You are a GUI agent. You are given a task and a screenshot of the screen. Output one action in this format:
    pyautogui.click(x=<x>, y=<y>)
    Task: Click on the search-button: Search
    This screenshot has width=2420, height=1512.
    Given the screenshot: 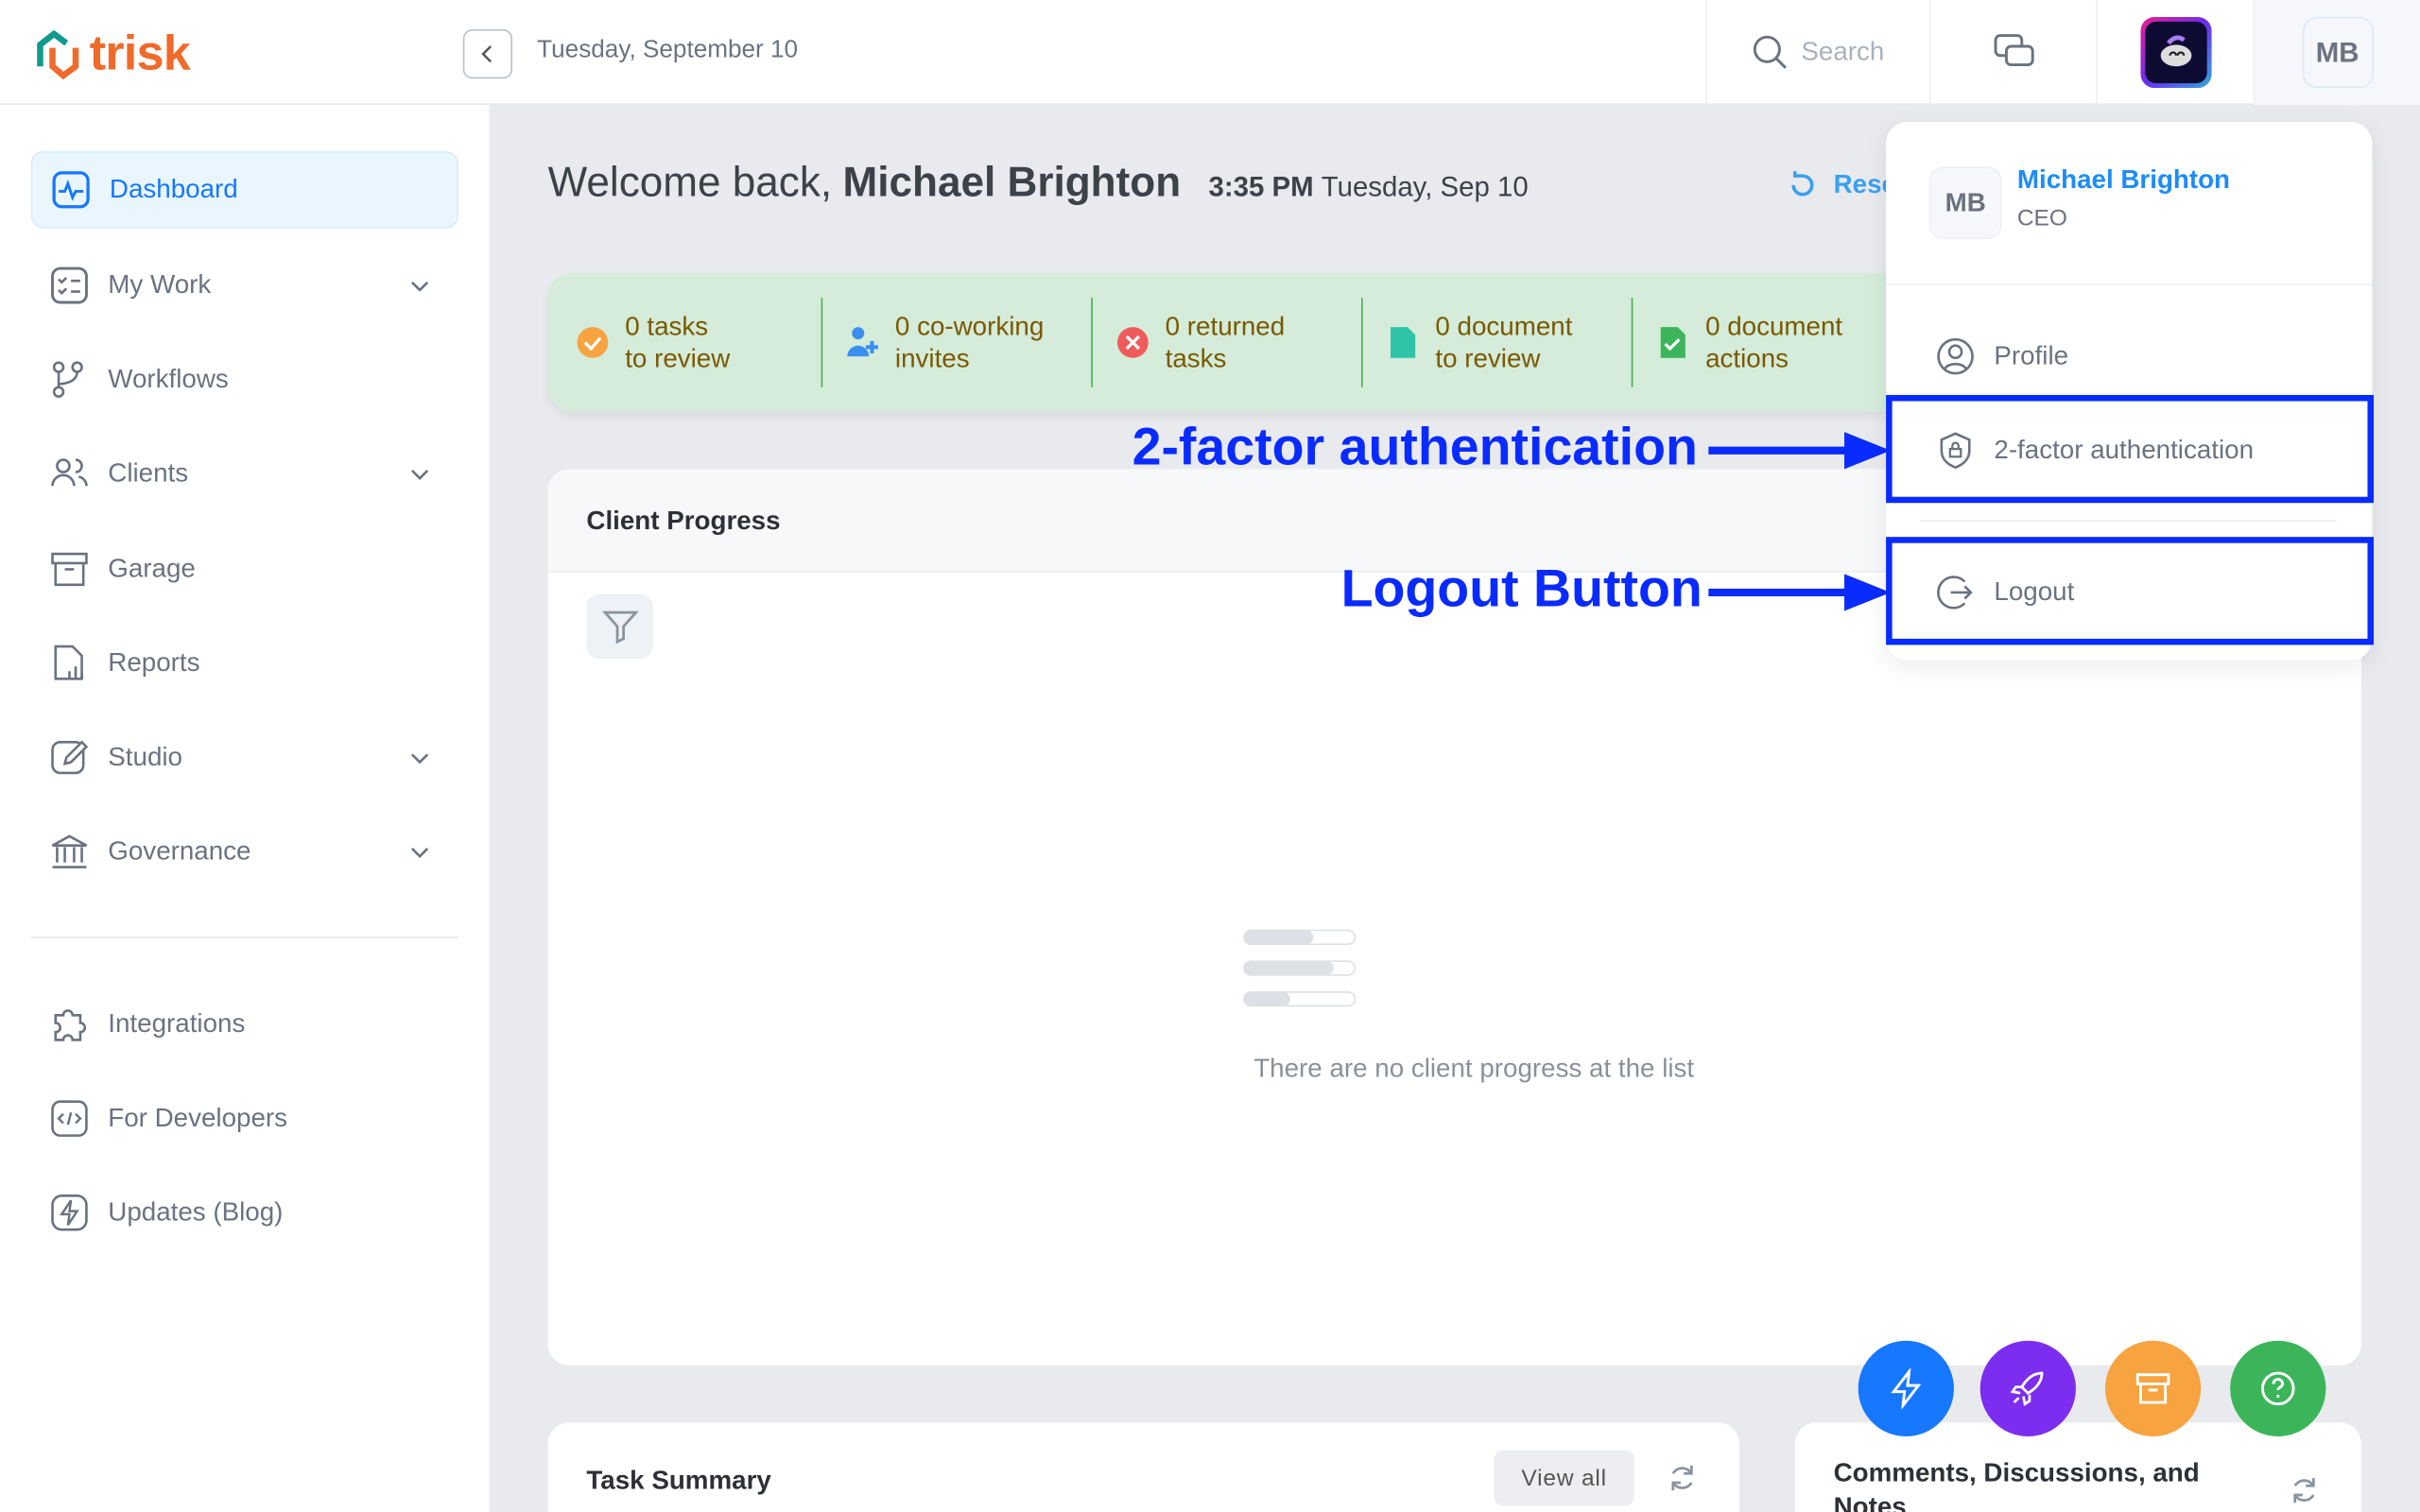 What is the action you would take?
    pyautogui.click(x=1817, y=53)
    